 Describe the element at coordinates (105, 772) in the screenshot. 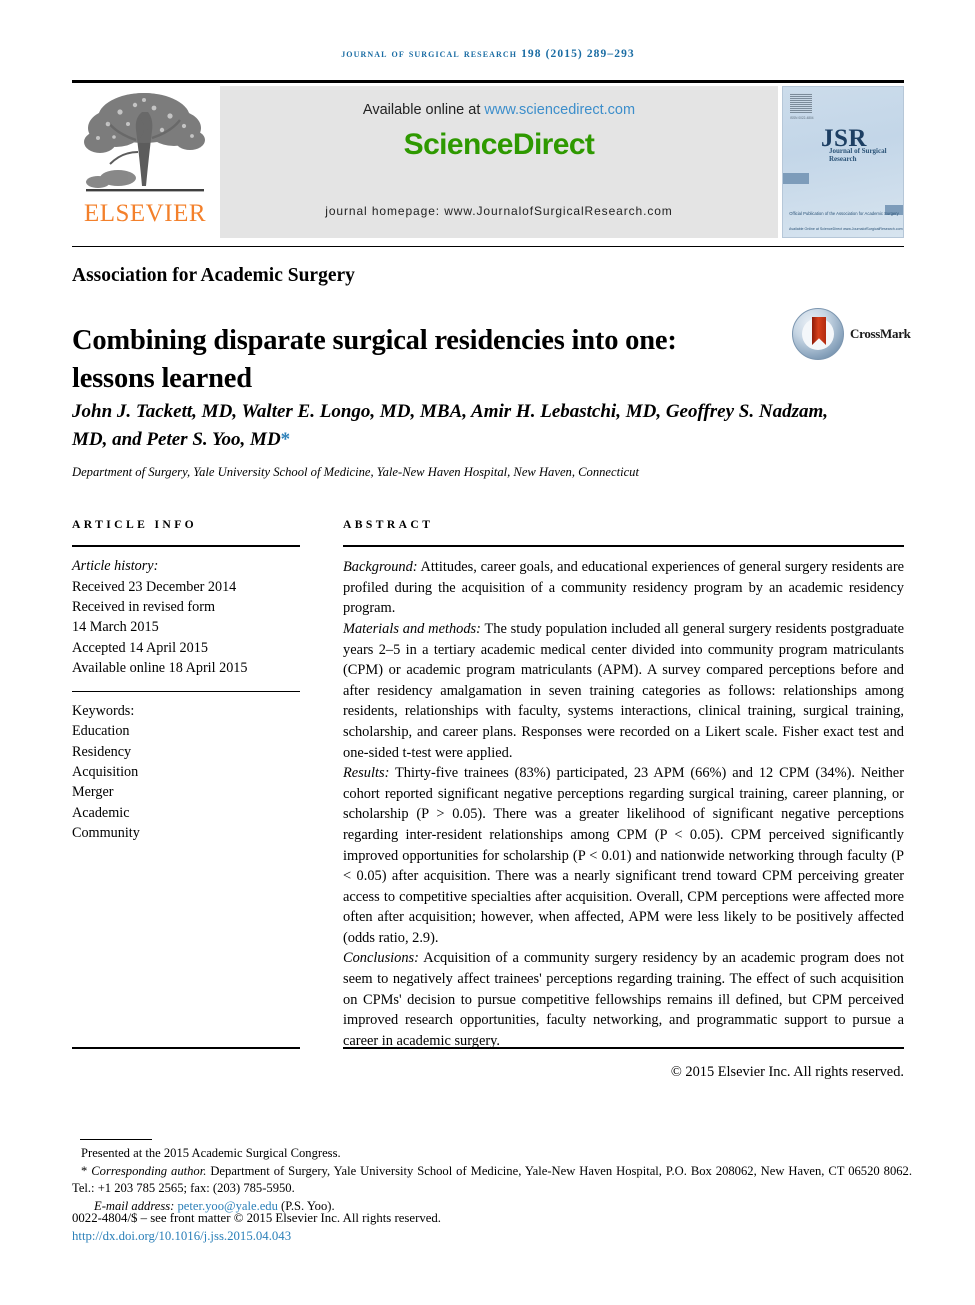

I see `keyword-item: Acquisition` at that location.